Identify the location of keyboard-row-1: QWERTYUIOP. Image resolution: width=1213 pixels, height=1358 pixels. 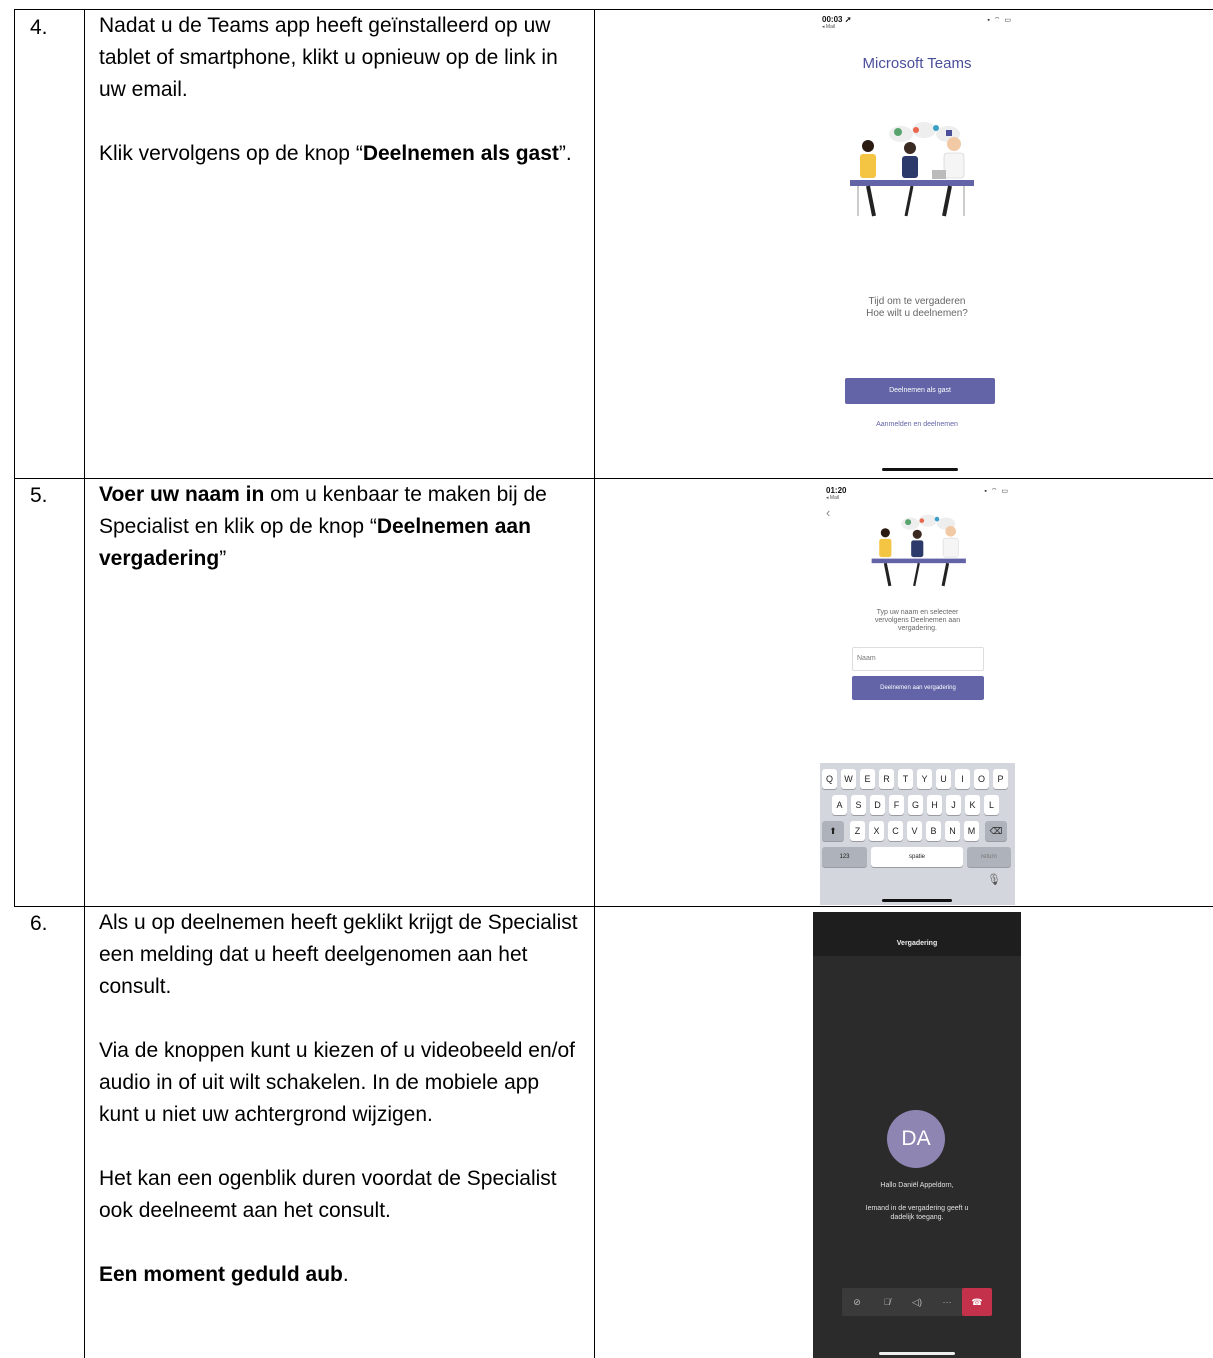
(917, 779).